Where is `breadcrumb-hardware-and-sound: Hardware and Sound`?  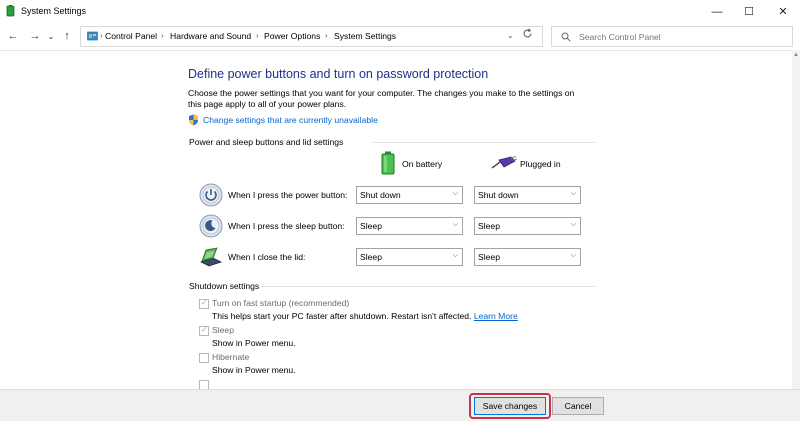 breadcrumb-hardware-and-sound: Hardware and Sound is located at coordinates (210, 36).